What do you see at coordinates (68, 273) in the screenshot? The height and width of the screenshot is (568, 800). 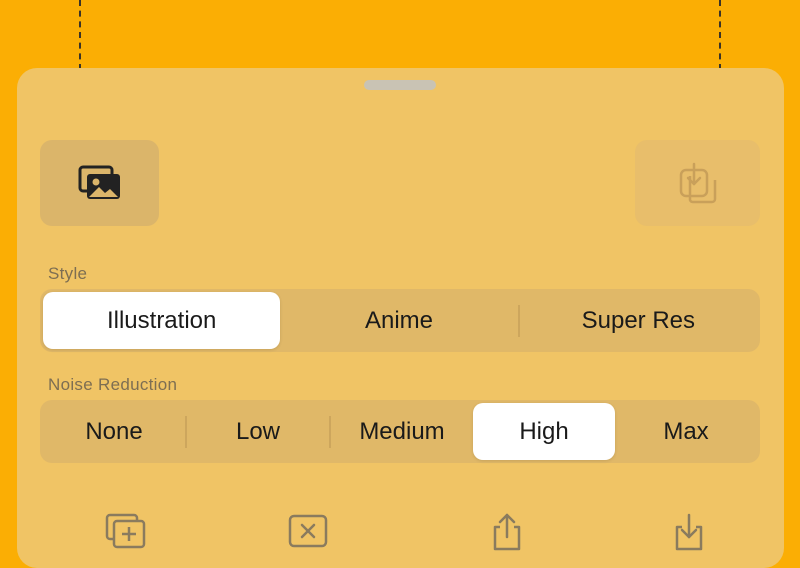 I see `style-label: Style` at bounding box center [68, 273].